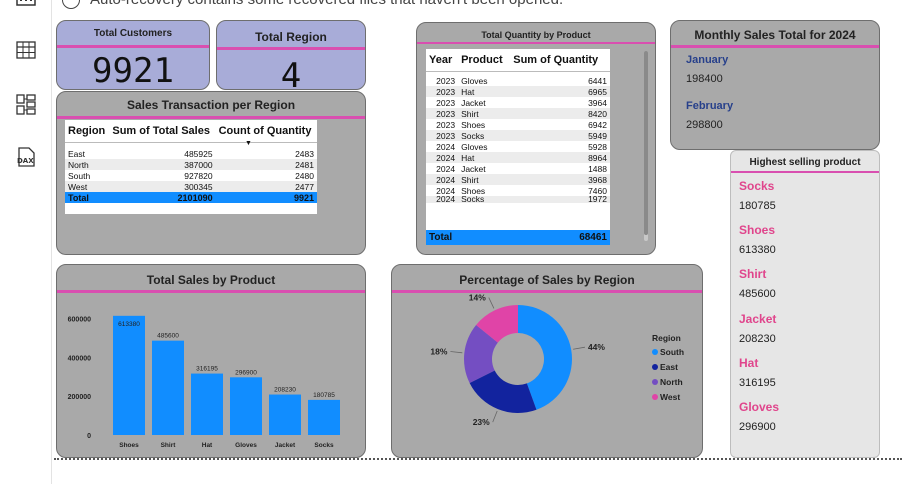 The width and height of the screenshot is (902, 484). I want to click on month-entry-february: February 298800, so click(710, 115).